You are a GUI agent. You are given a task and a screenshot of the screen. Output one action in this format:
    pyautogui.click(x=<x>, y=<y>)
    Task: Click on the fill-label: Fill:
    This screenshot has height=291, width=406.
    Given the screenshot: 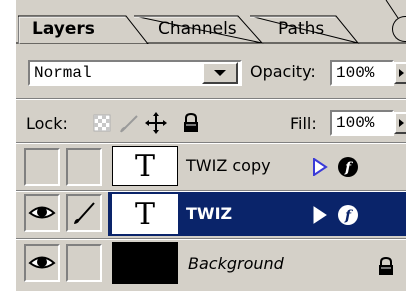 What is the action you would take?
    pyautogui.click(x=303, y=123)
    